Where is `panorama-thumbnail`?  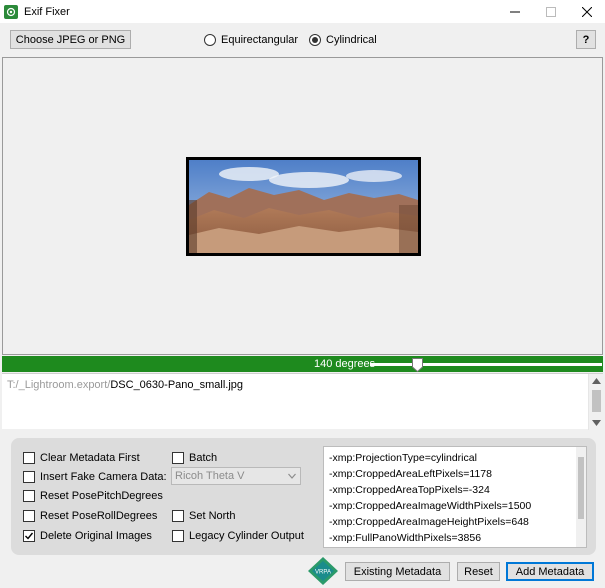 panorama-thumbnail is located at coordinates (303, 206).